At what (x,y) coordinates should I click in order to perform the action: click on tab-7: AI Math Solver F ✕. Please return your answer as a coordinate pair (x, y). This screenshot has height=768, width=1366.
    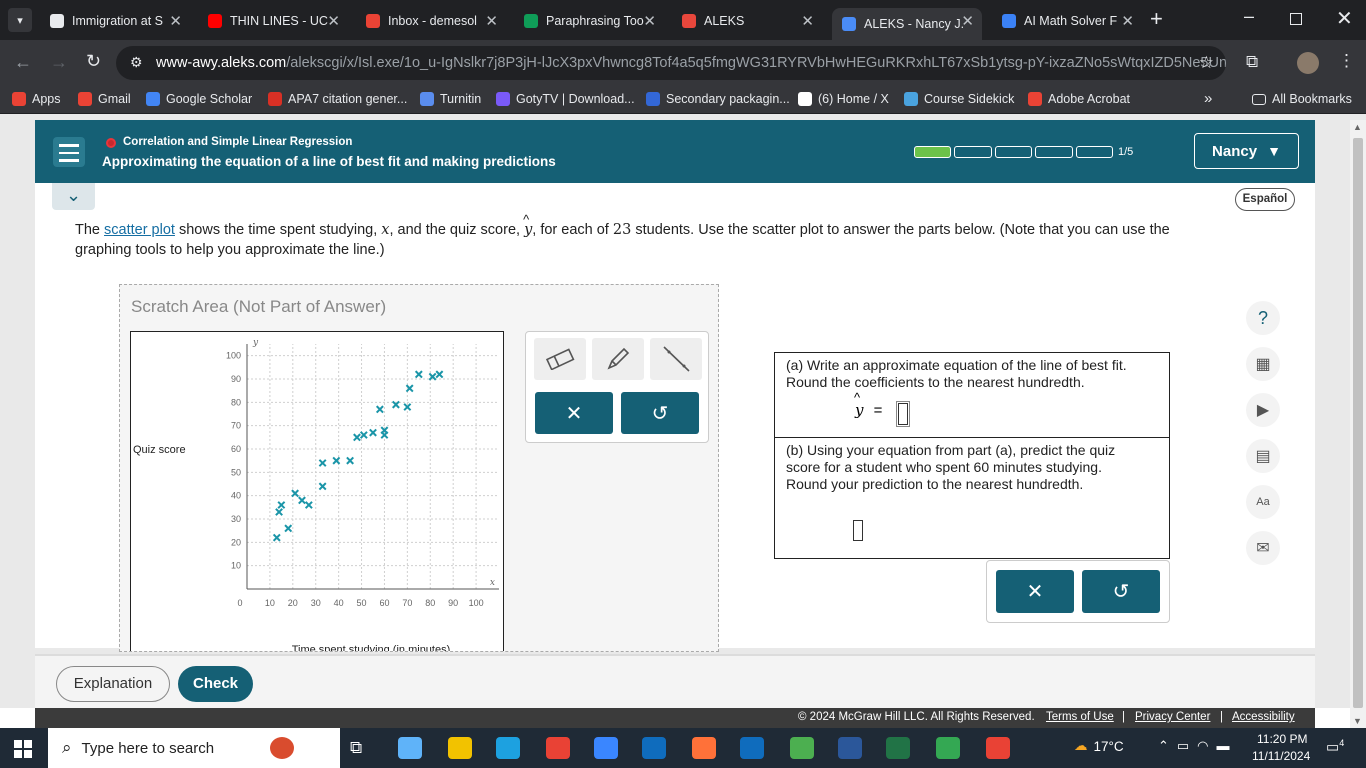
    Looking at the image, I should click on (1067, 21).